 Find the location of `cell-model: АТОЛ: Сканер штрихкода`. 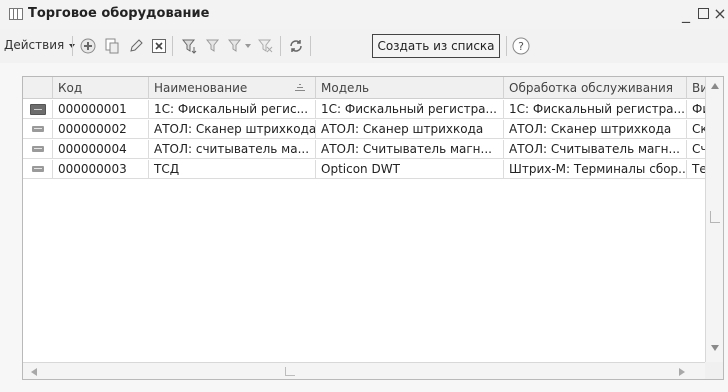

cell-model: АТОЛ: Сканер штрихкода is located at coordinates (410, 129).